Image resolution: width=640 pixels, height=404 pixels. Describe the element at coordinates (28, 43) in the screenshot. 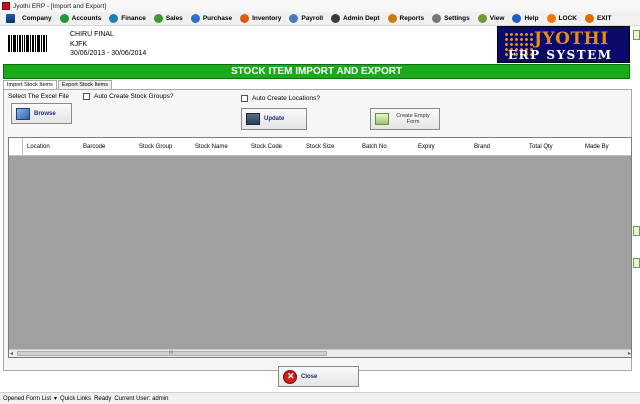

I see `barcode-icon` at that location.